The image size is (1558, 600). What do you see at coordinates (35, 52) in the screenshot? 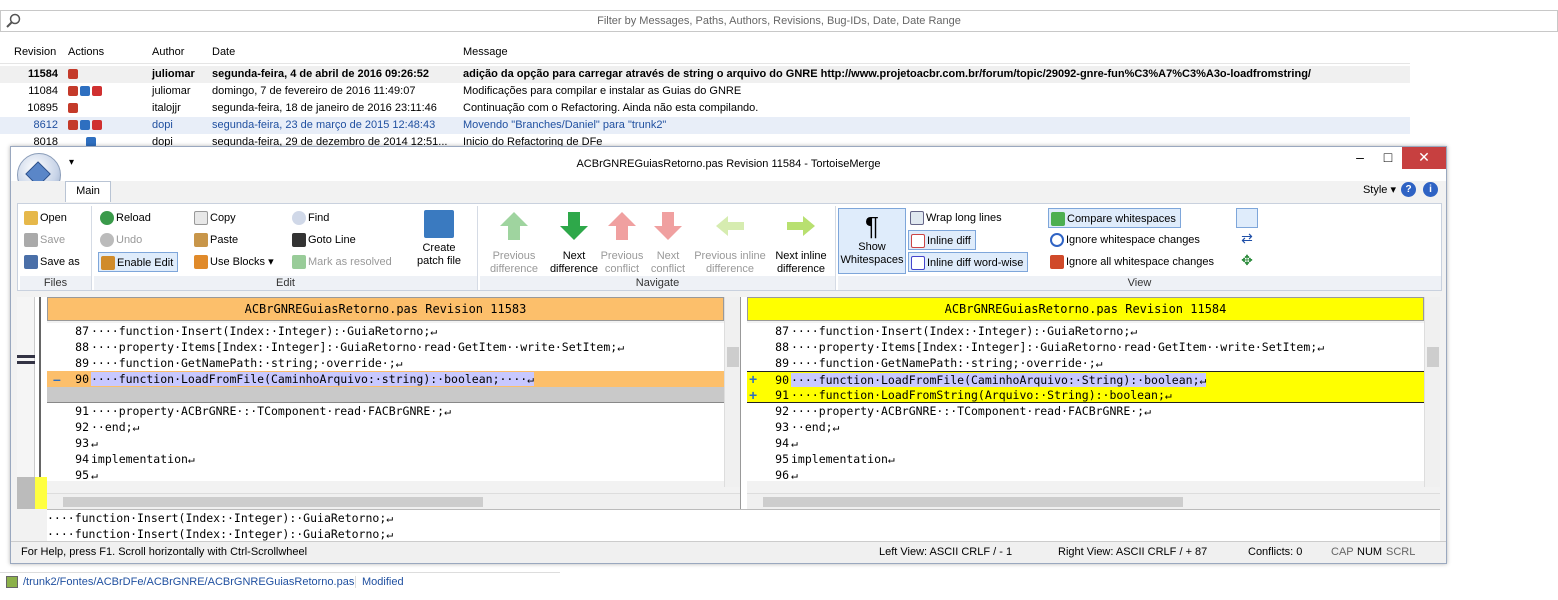
I see `column-revision: Revision` at bounding box center [35, 52].